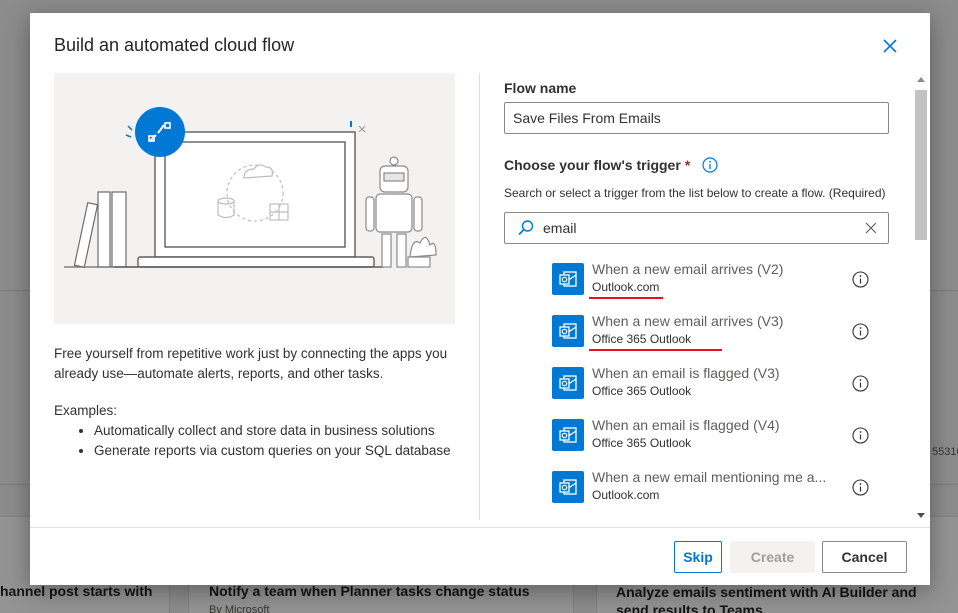 The width and height of the screenshot is (958, 613). What do you see at coordinates (479, 296) in the screenshot?
I see `column-divider` at bounding box center [479, 296].